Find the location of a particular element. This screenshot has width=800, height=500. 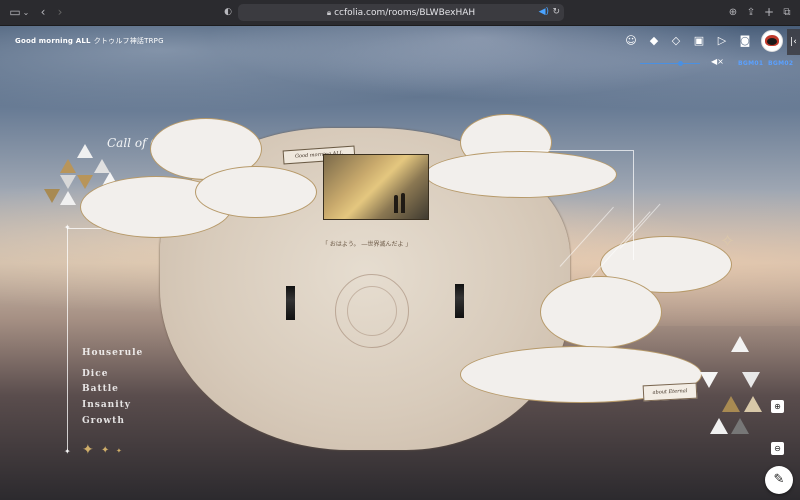

shield-icon: ◐ is located at coordinates (228, 12).